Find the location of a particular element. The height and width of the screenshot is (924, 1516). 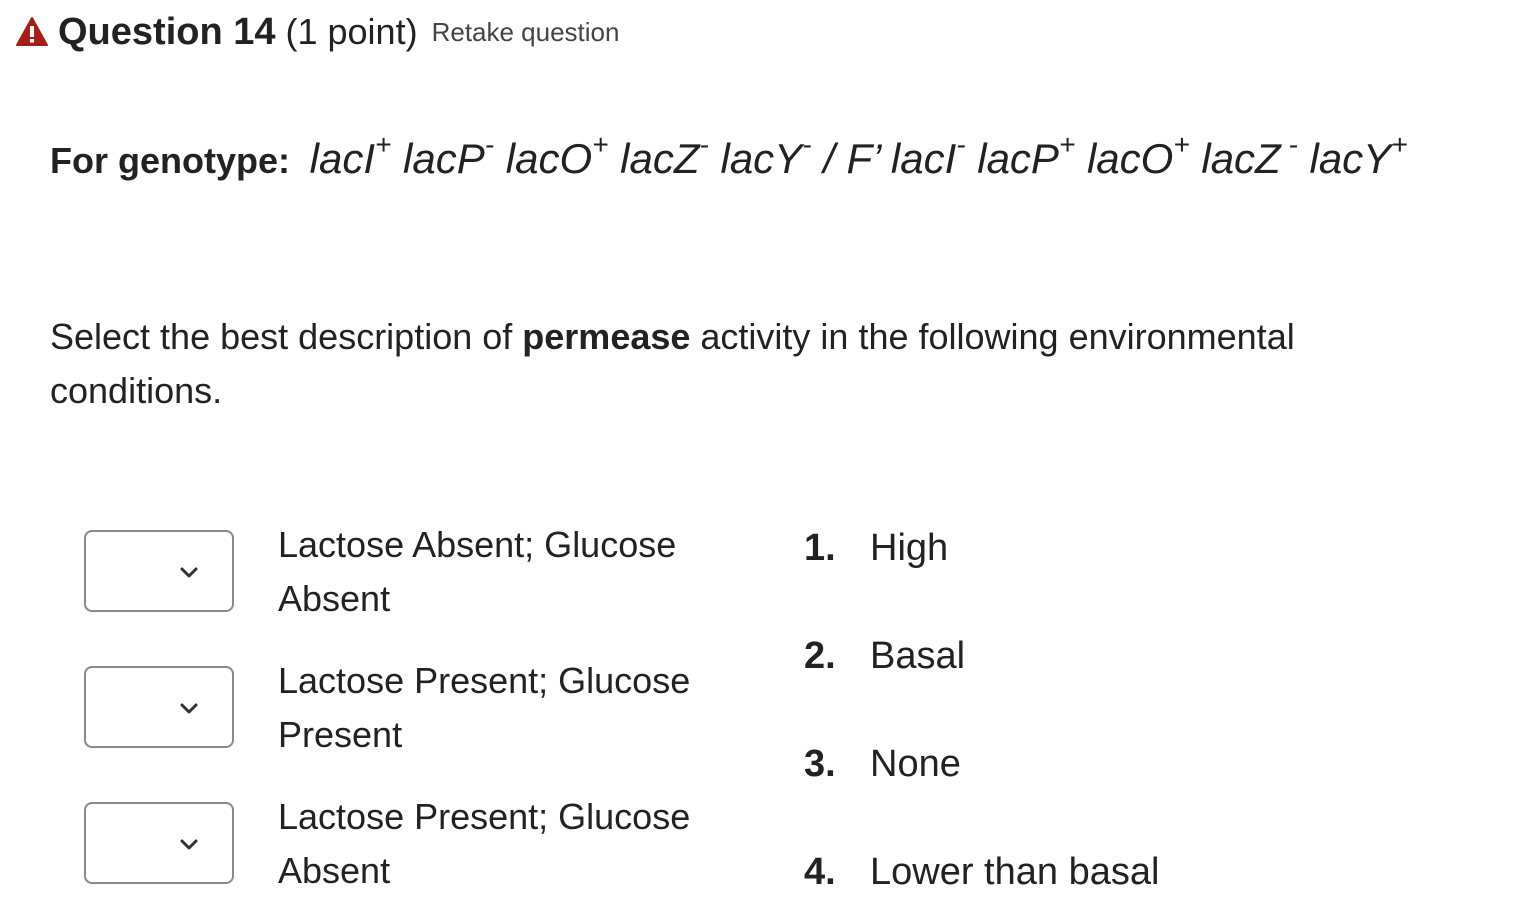

condition-label: Lactose Present; Glucose Absent is located at coordinates (484, 843).